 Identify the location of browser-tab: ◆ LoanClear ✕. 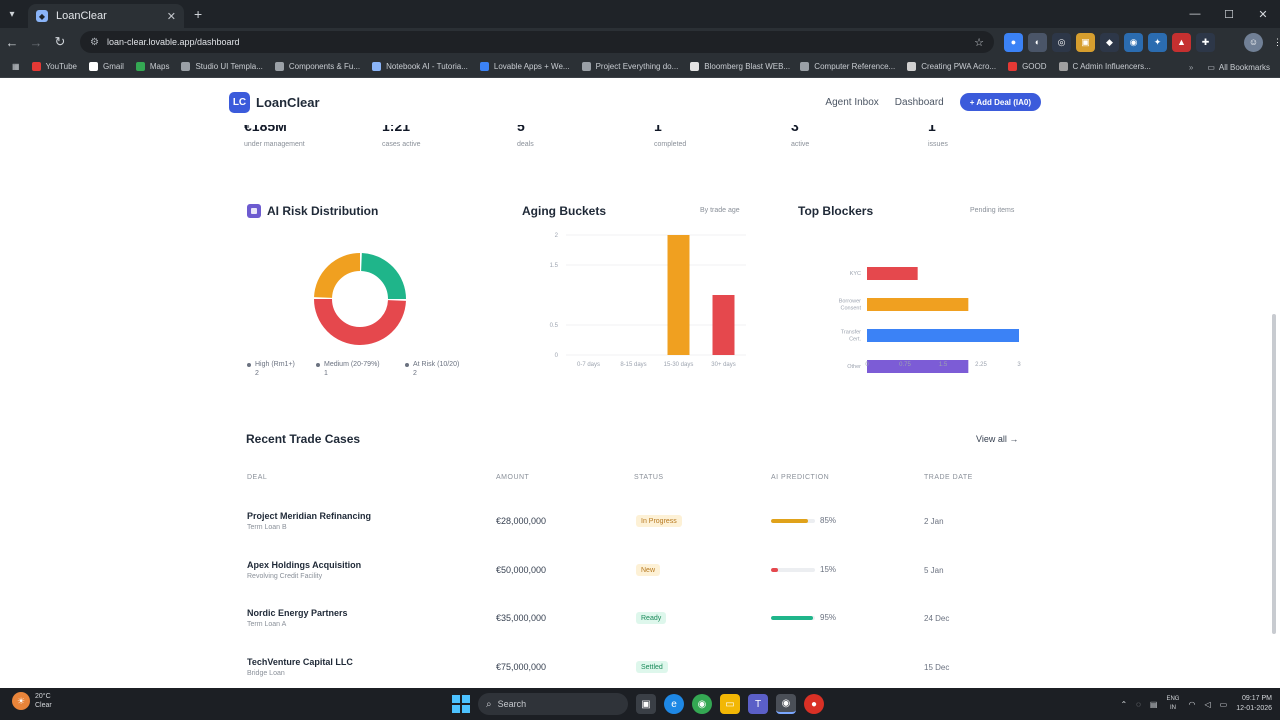
(106, 16).